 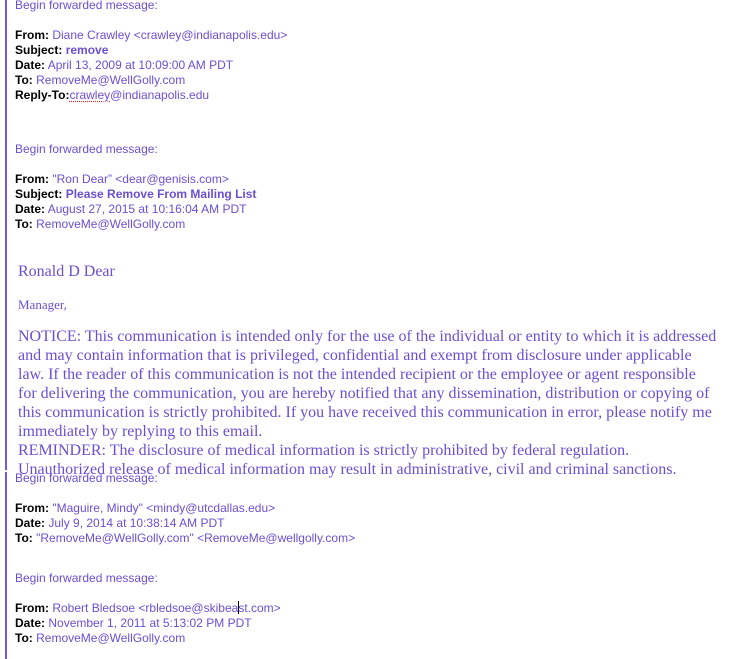 What do you see at coordinates (87, 50) in the screenshot?
I see `subject-value: remove` at bounding box center [87, 50].